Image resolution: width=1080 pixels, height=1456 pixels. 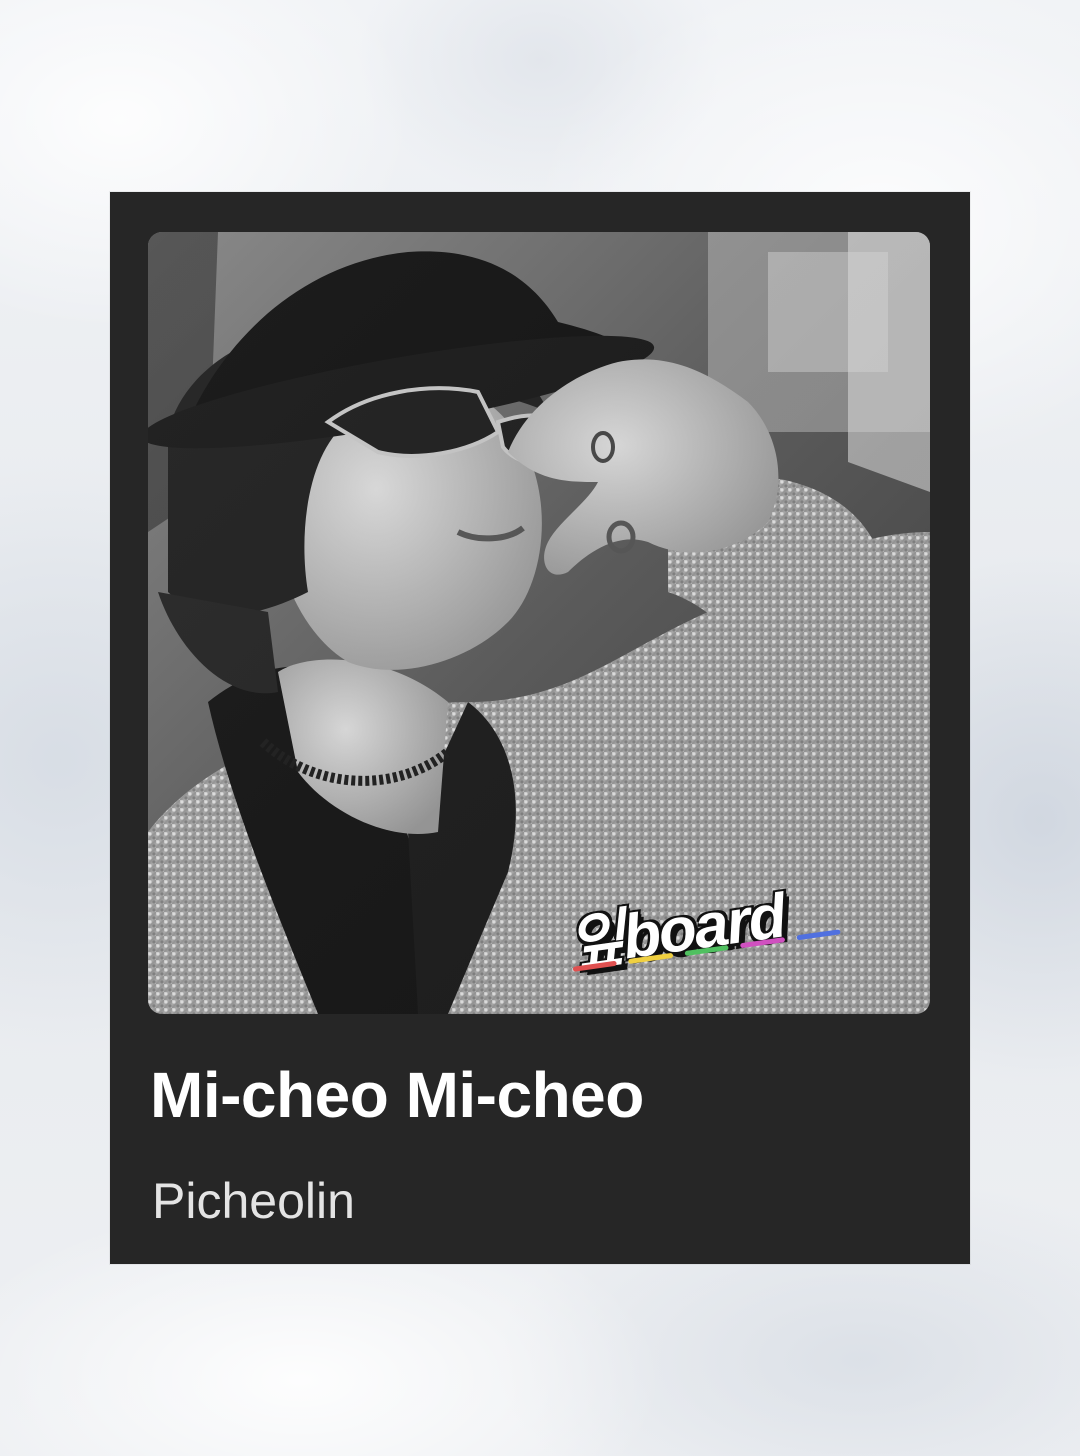 What do you see at coordinates (253, 1201) in the screenshot?
I see `artist-name: Picheolin` at bounding box center [253, 1201].